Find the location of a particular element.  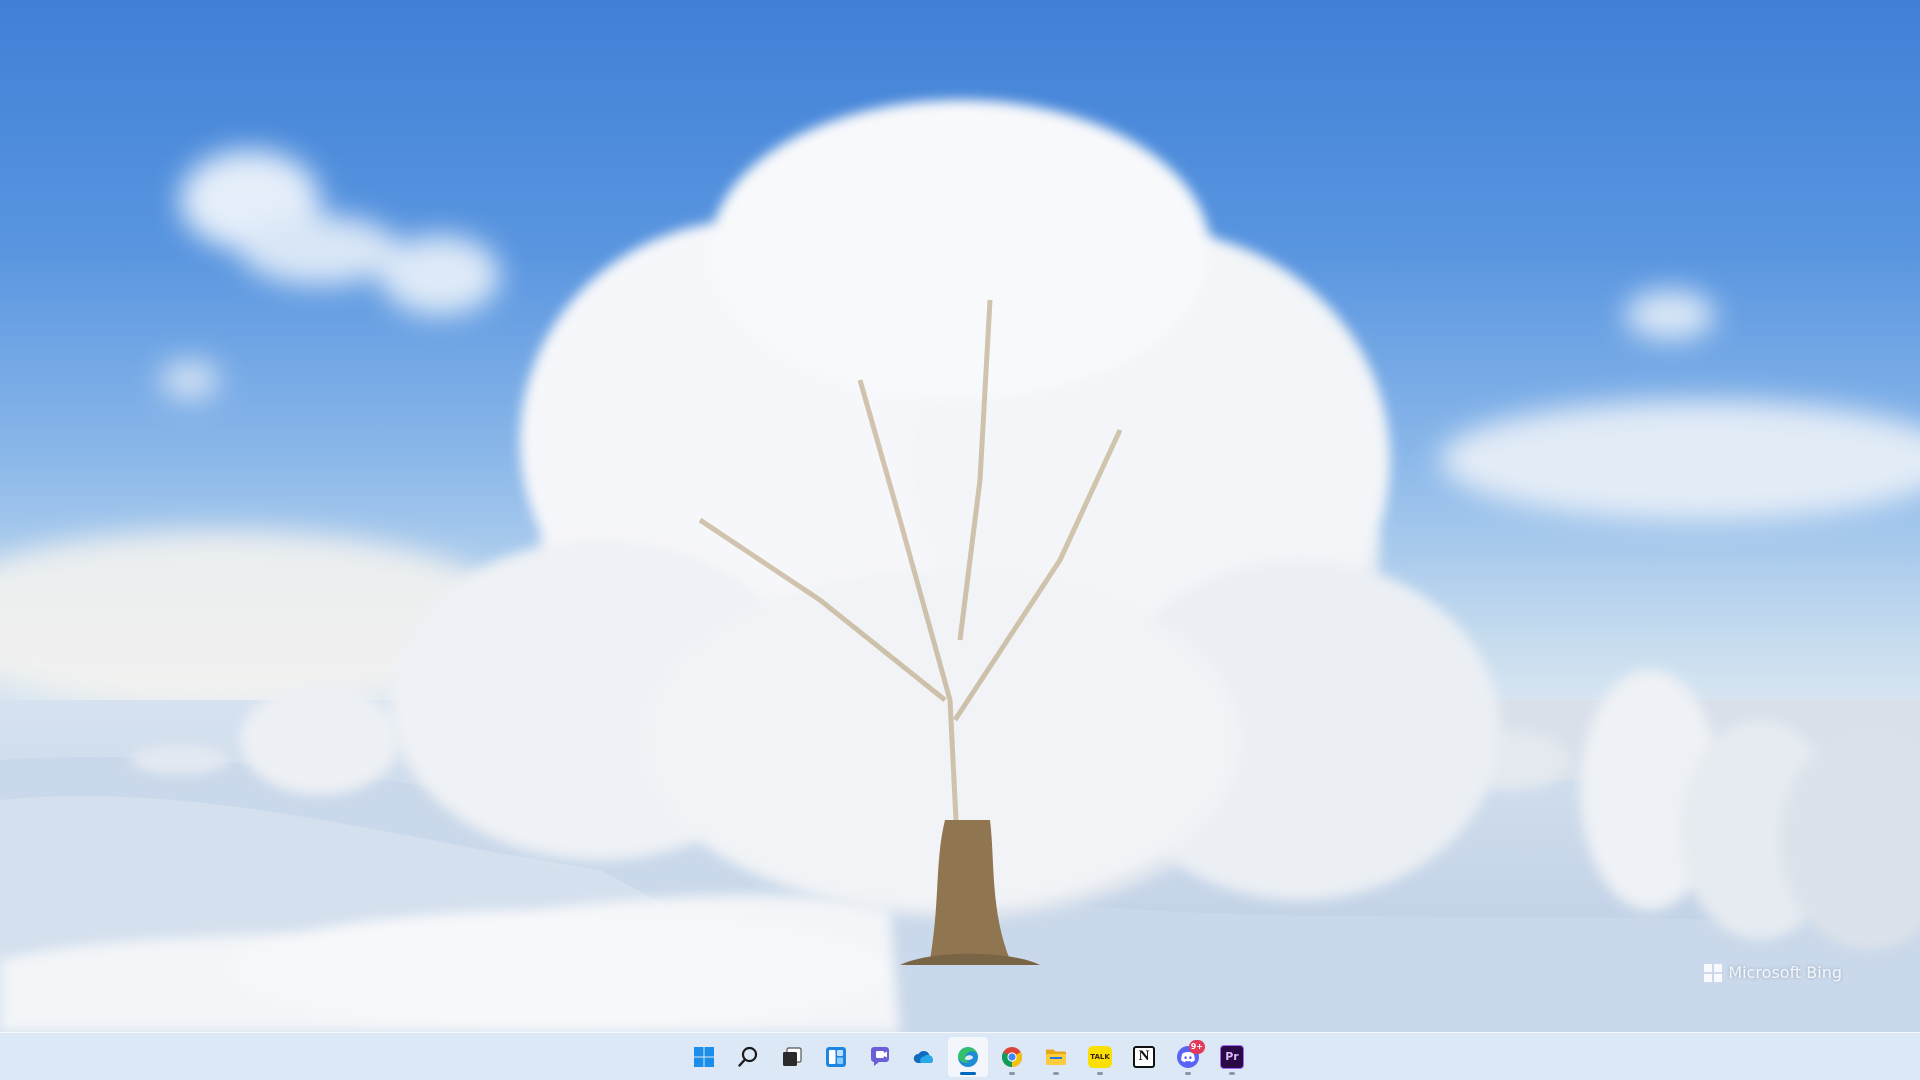

teams-chat-icon is located at coordinates (880, 1056).